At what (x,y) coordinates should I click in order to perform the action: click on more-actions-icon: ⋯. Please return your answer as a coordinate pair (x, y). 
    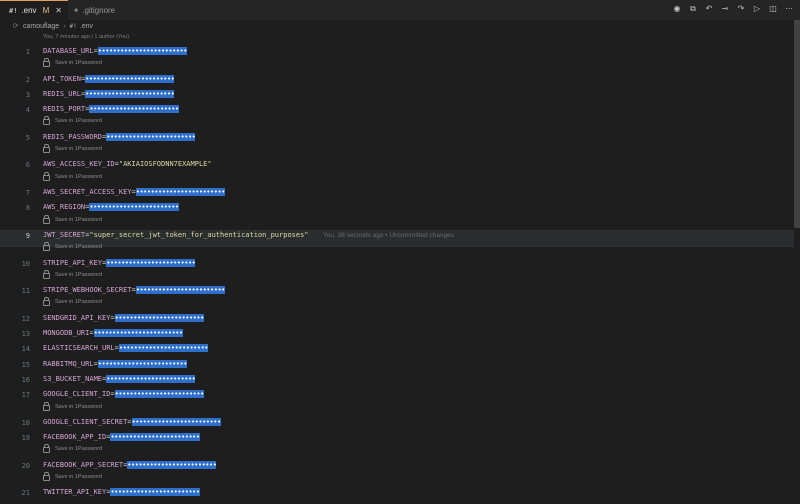
    Looking at the image, I should click on (789, 9).